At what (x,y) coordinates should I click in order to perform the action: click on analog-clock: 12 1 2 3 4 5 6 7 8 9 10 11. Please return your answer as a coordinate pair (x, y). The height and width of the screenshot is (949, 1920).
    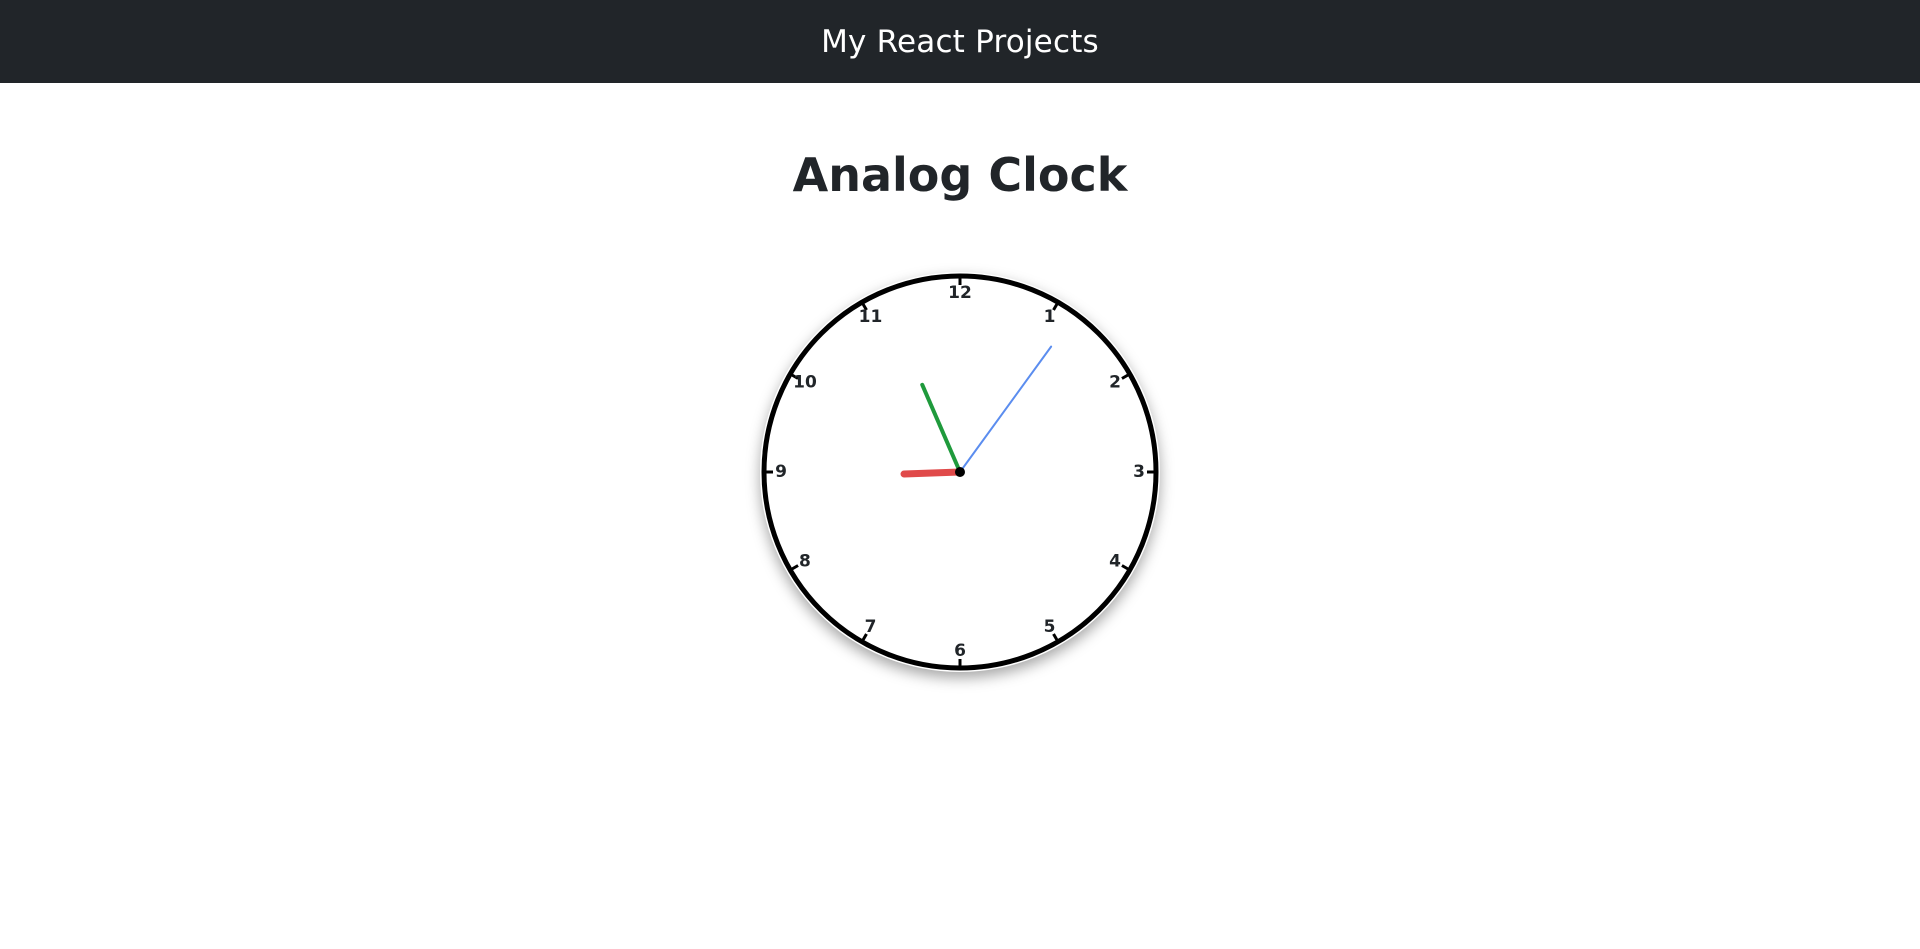
    Looking at the image, I should click on (960, 472).